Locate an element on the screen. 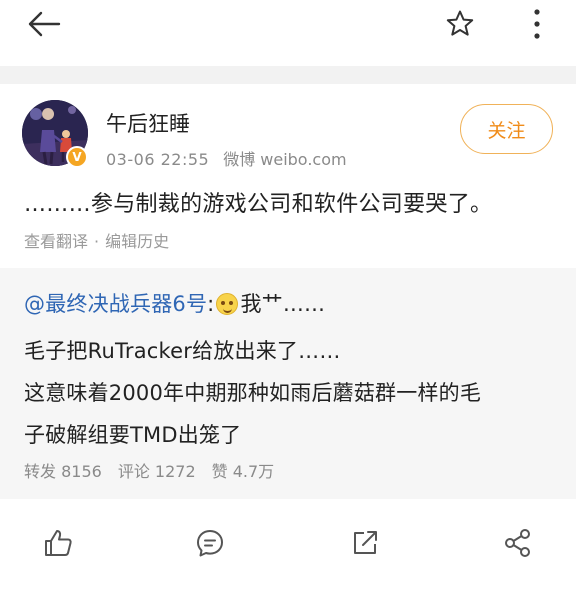  post-actions: 查看翻译 · 编辑历史 is located at coordinates (96, 240).